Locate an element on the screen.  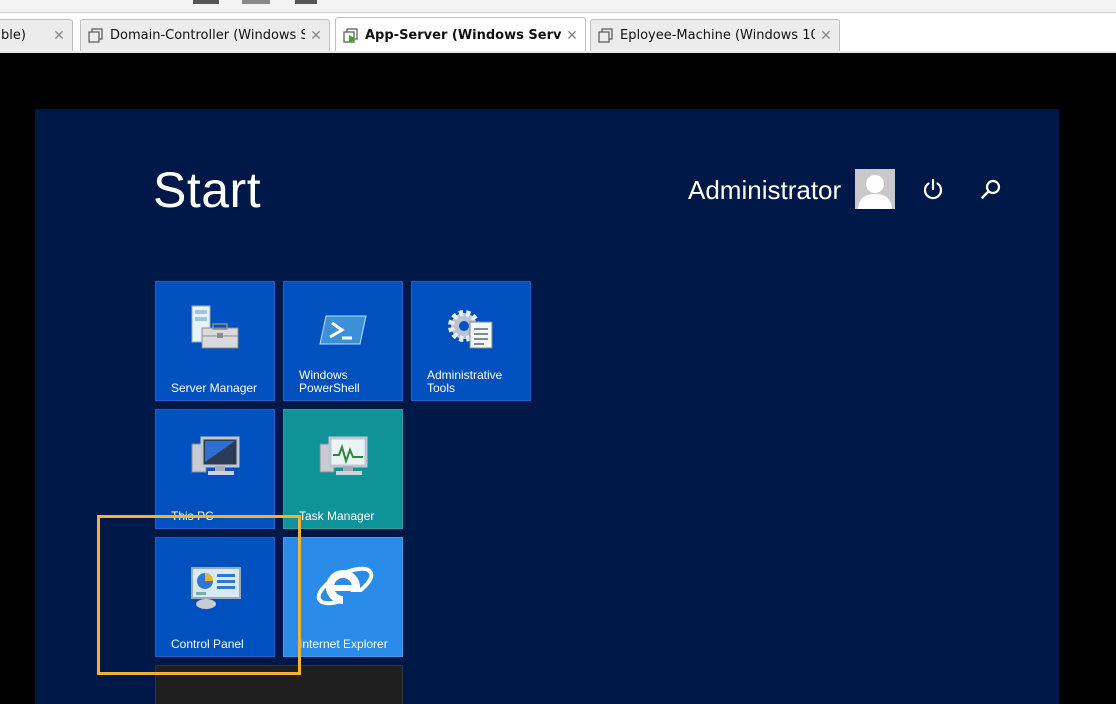
user-avatar-icon is located at coordinates (875, 189).